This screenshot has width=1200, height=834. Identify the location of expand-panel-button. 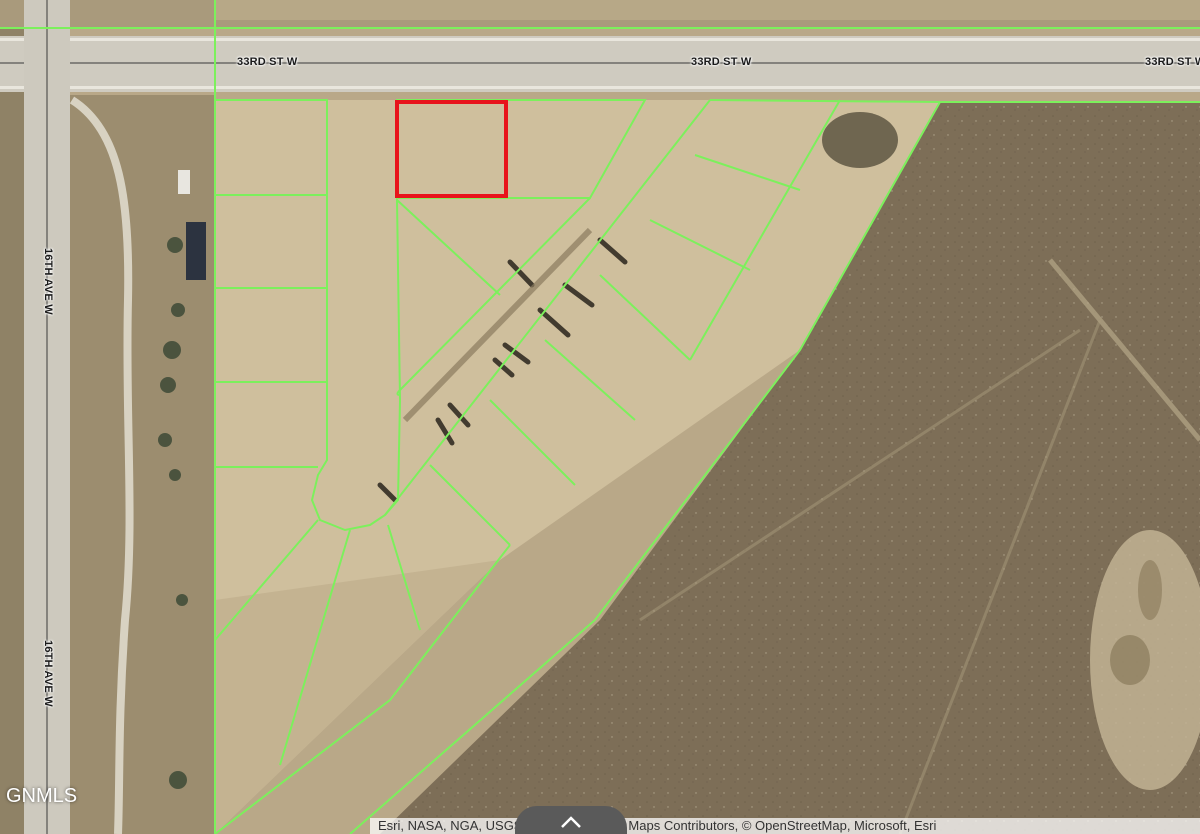
(571, 820).